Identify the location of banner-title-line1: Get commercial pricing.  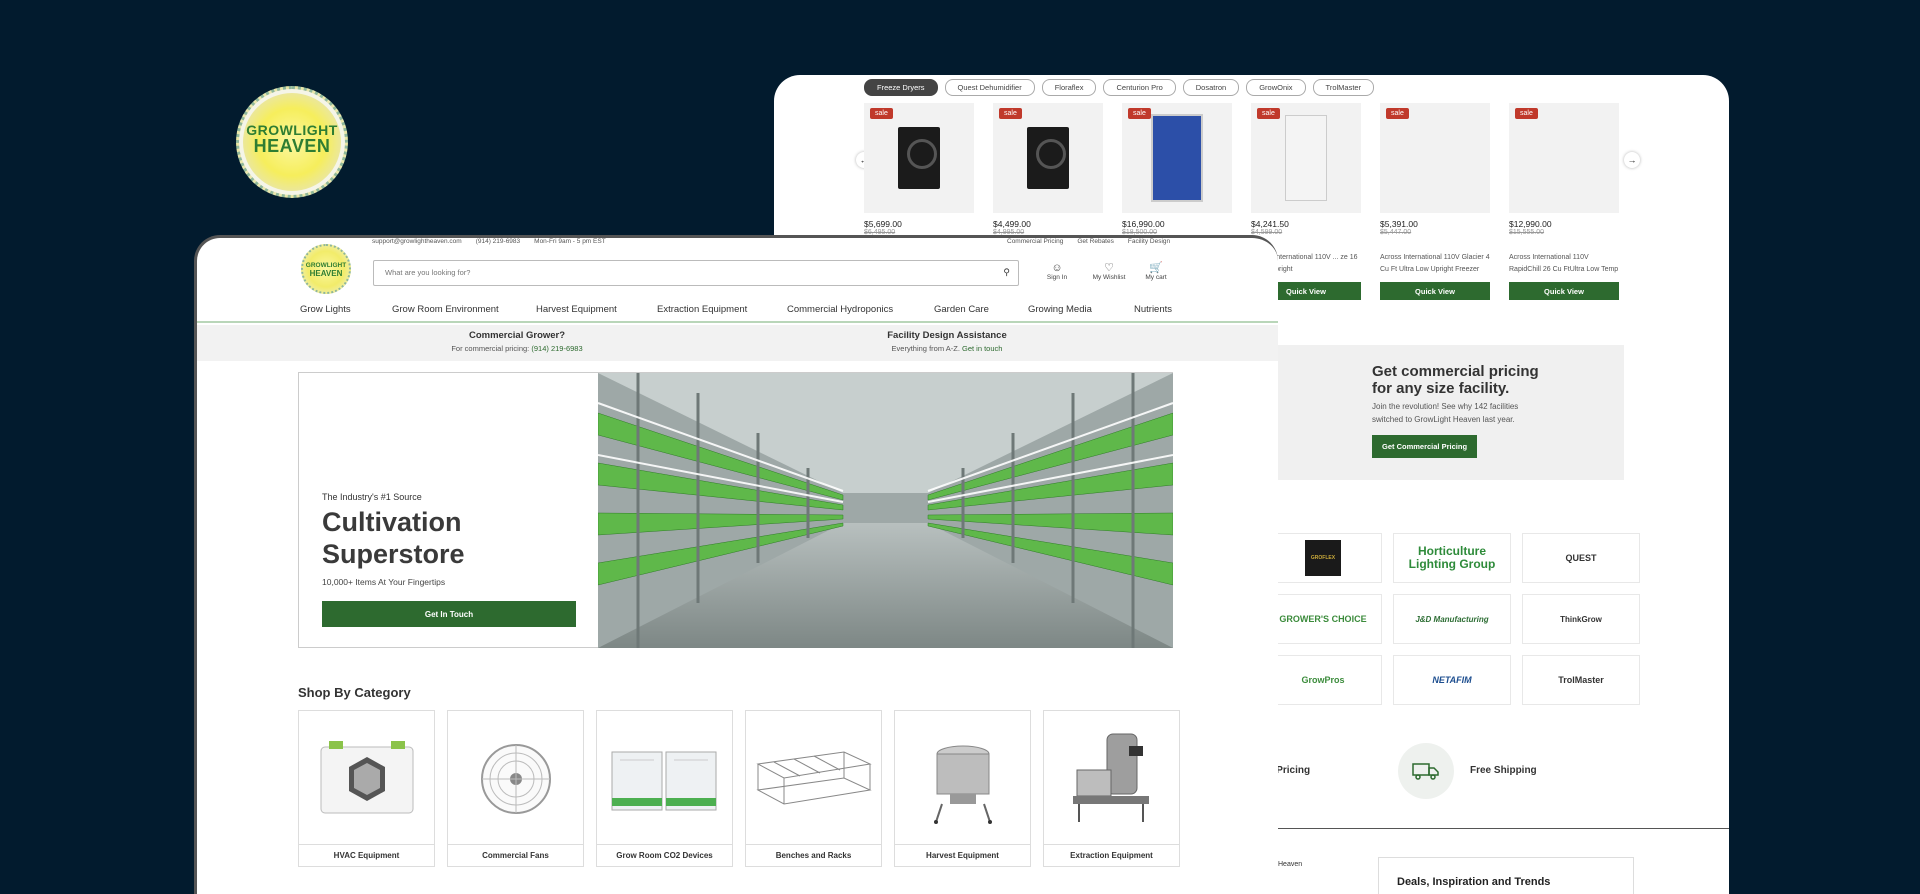
(1455, 371).